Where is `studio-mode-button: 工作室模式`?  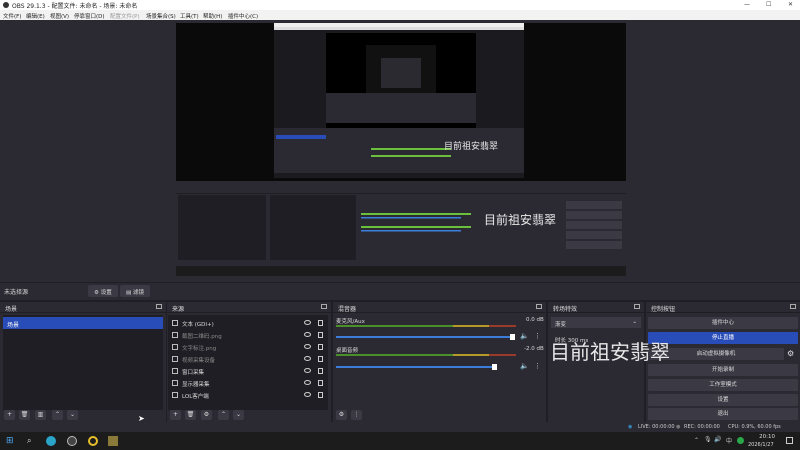 studio-mode-button: 工作室模式 is located at coordinates (723, 385).